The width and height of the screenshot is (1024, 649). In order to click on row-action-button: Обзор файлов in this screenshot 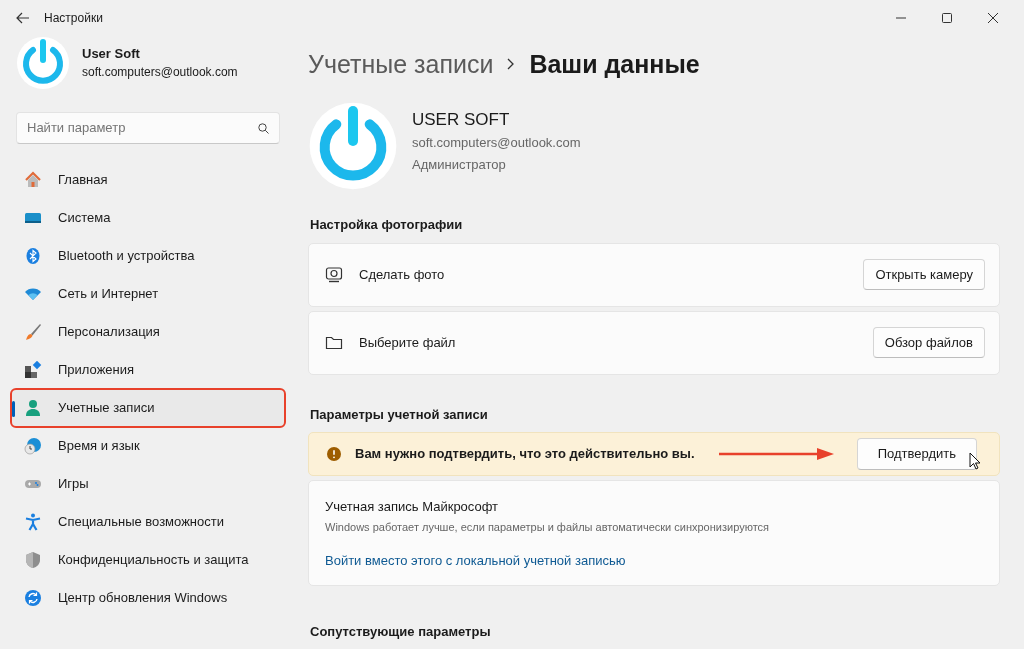, I will do `click(928, 342)`.